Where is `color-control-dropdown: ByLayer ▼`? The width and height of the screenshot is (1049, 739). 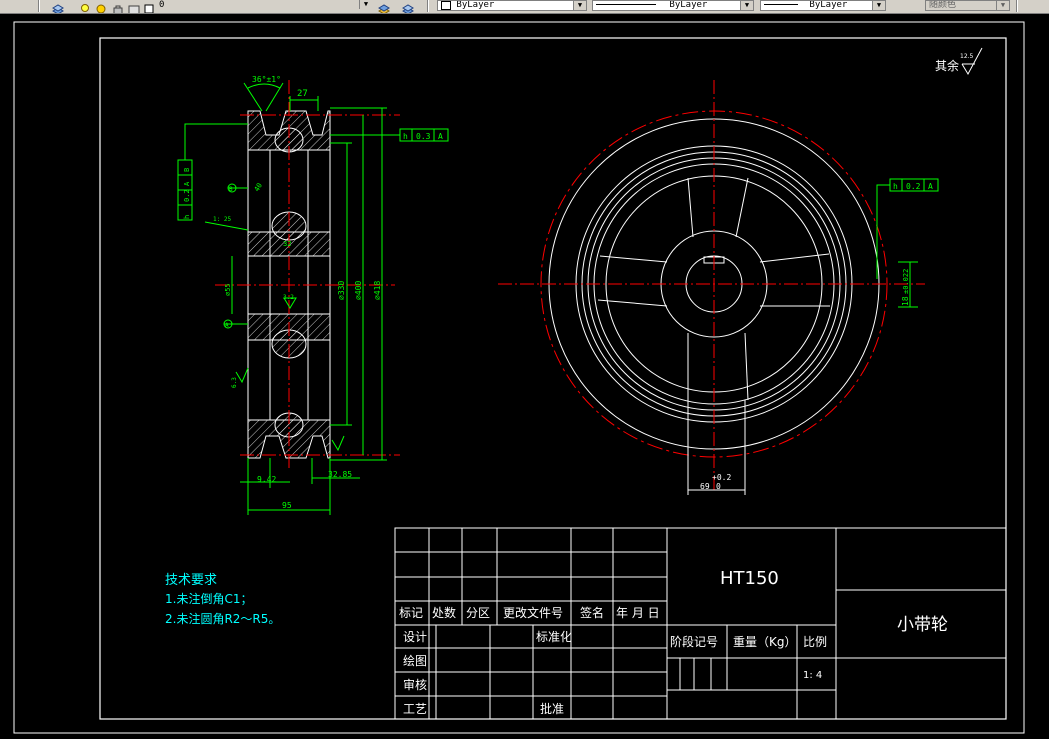 color-control-dropdown: ByLayer ▼ is located at coordinates (512, 5).